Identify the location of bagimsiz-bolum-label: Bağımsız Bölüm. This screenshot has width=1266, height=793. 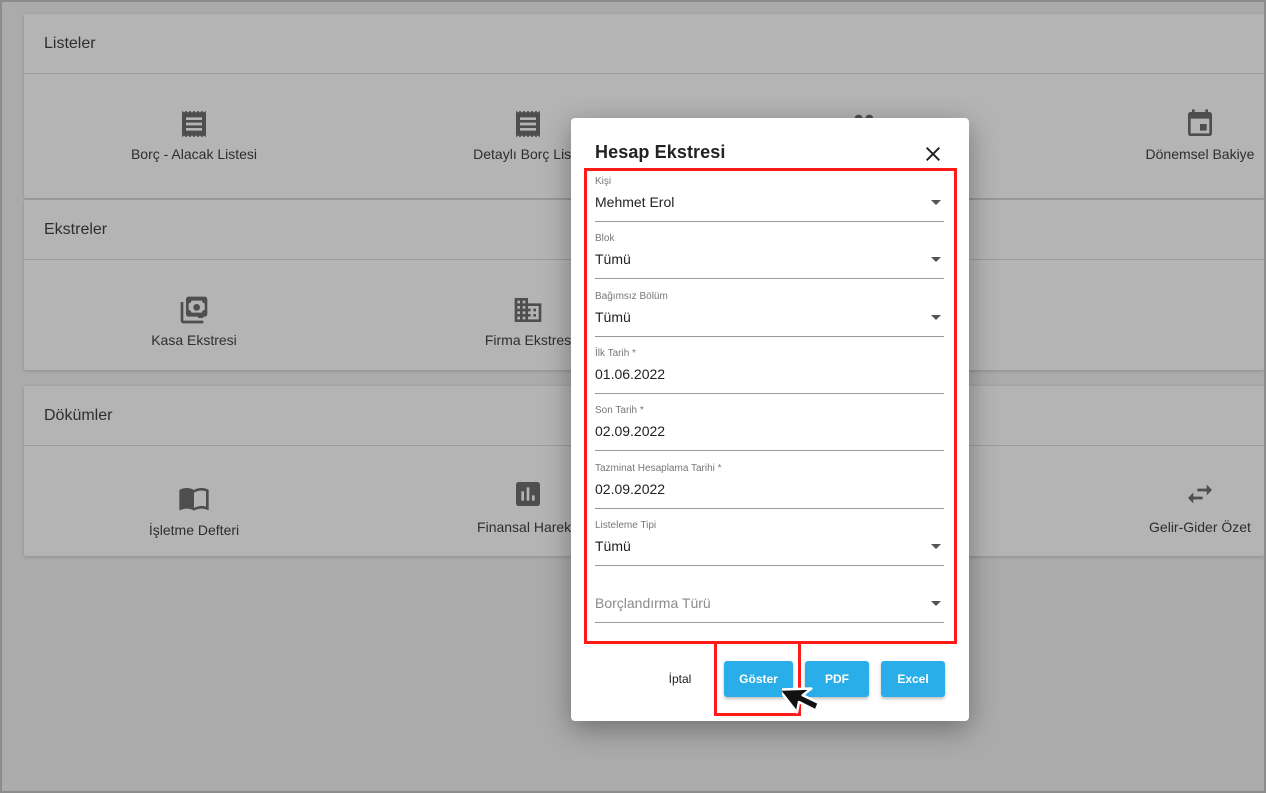
(631, 296).